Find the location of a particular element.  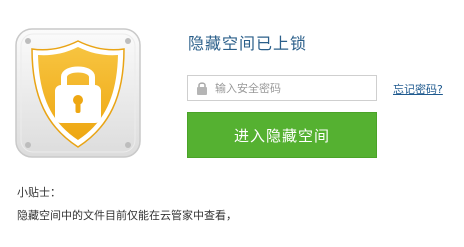

password-field is located at coordinates (282, 88).